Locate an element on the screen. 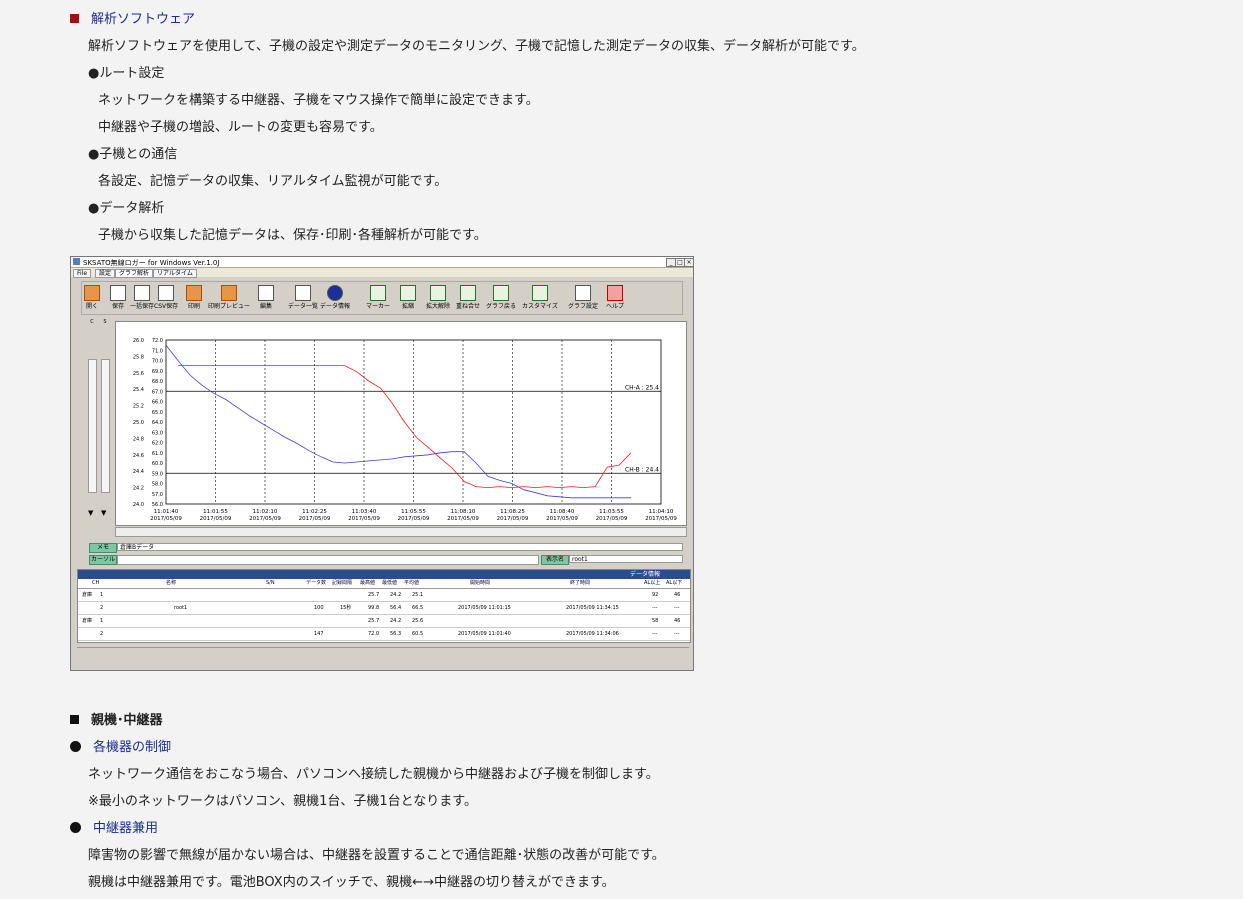 The height and width of the screenshot is (899, 1243). toolbar-button-13: グラフ戻る is located at coordinates (501, 297).